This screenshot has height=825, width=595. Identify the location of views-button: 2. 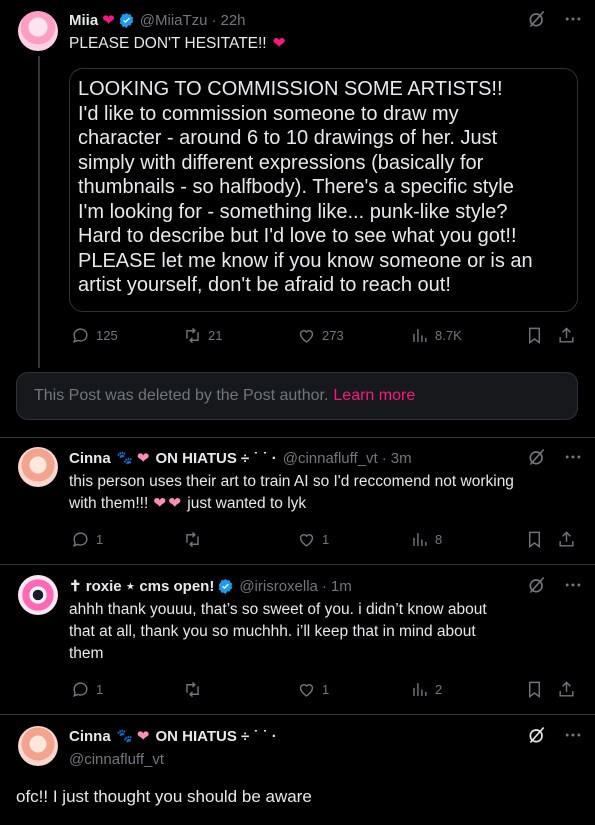
(426, 689).